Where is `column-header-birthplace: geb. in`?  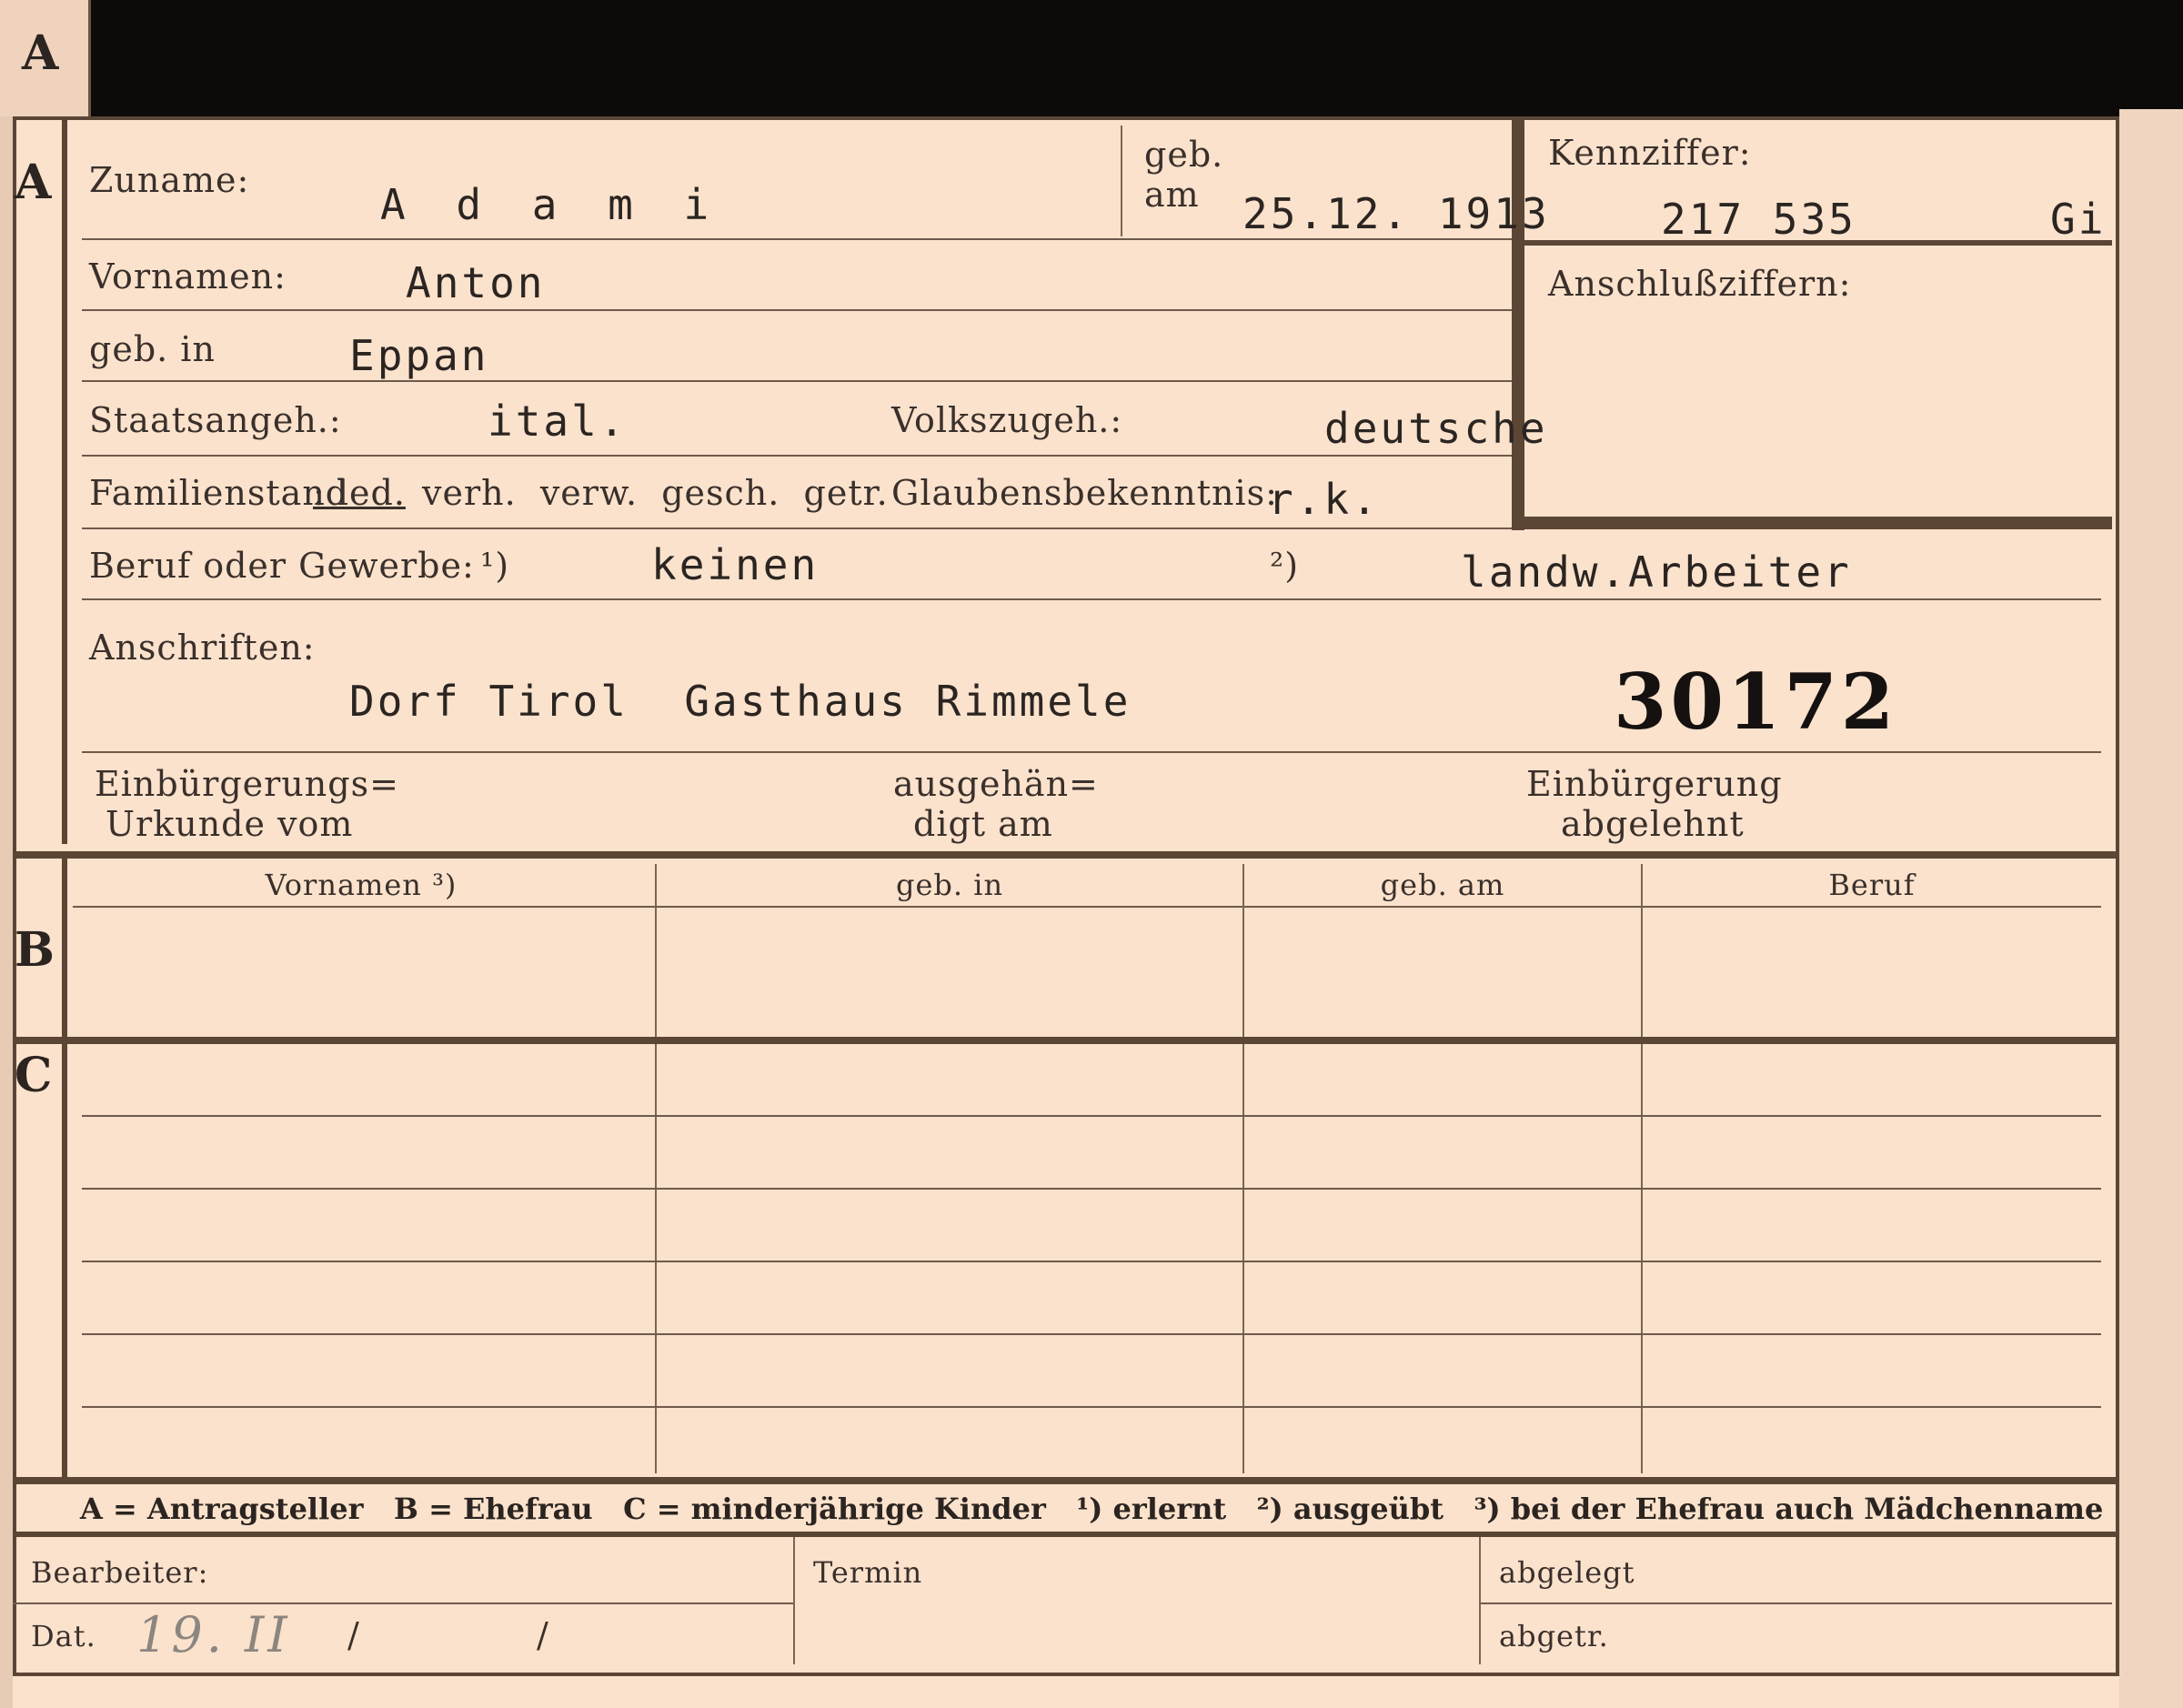 column-header-birthplace: geb. in is located at coordinates (949, 885).